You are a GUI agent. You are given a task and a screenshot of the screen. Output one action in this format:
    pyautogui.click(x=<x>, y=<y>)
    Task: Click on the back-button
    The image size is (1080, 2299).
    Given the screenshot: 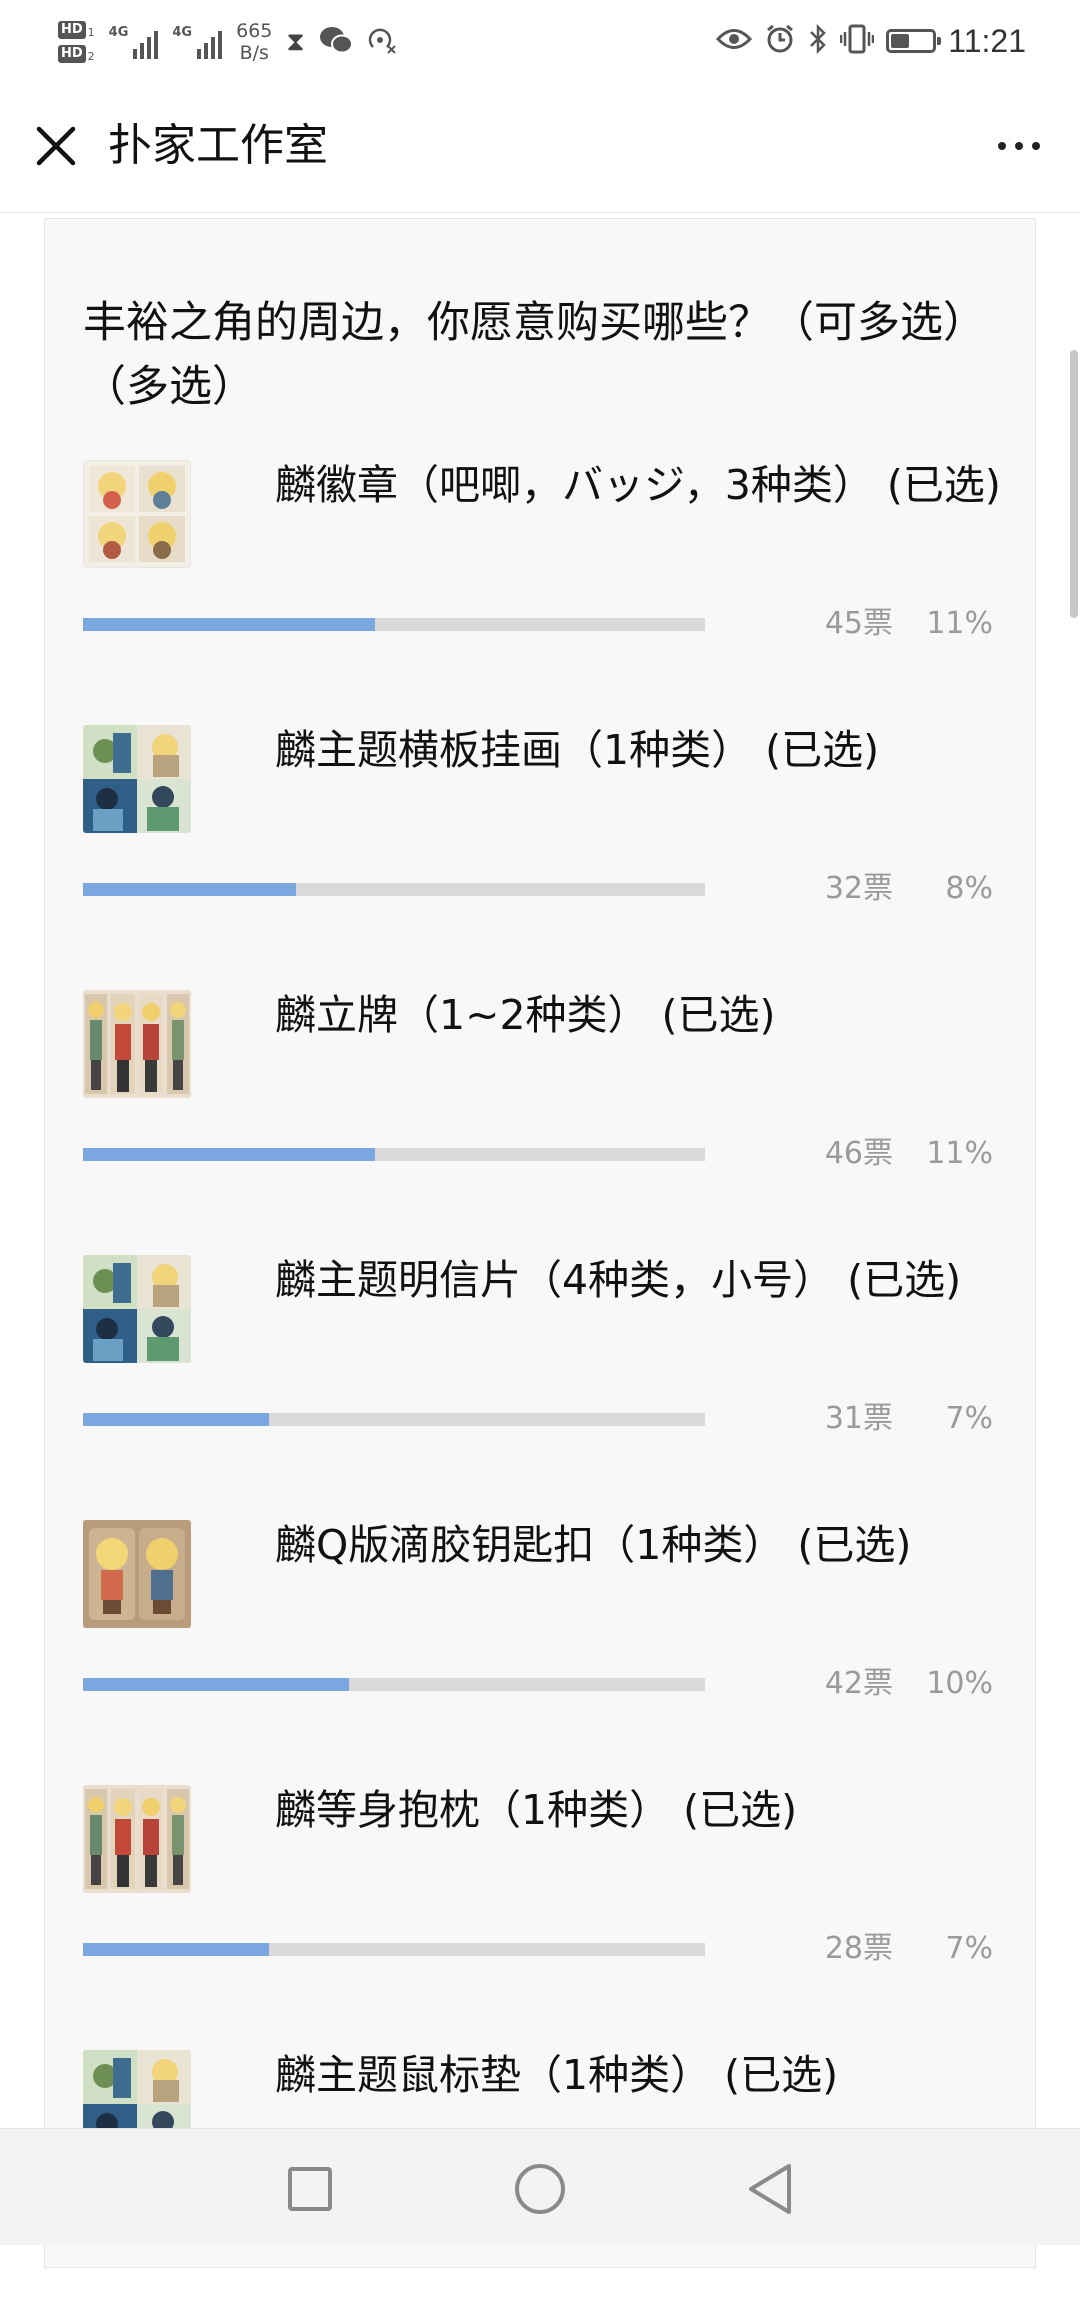 What is the action you would take?
    pyautogui.click(x=770, y=2189)
    